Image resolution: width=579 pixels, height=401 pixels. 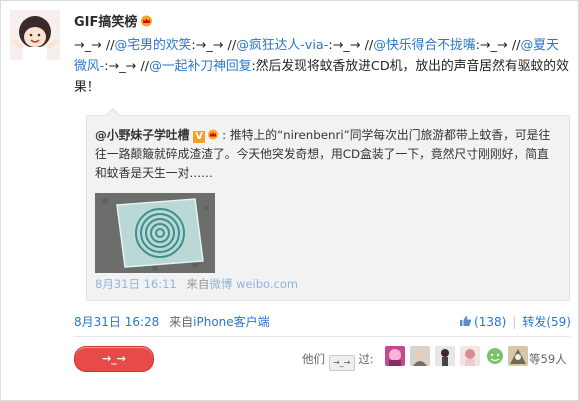 I want to click on mention-link: @疯狂达人-via-, so click(x=282, y=45).